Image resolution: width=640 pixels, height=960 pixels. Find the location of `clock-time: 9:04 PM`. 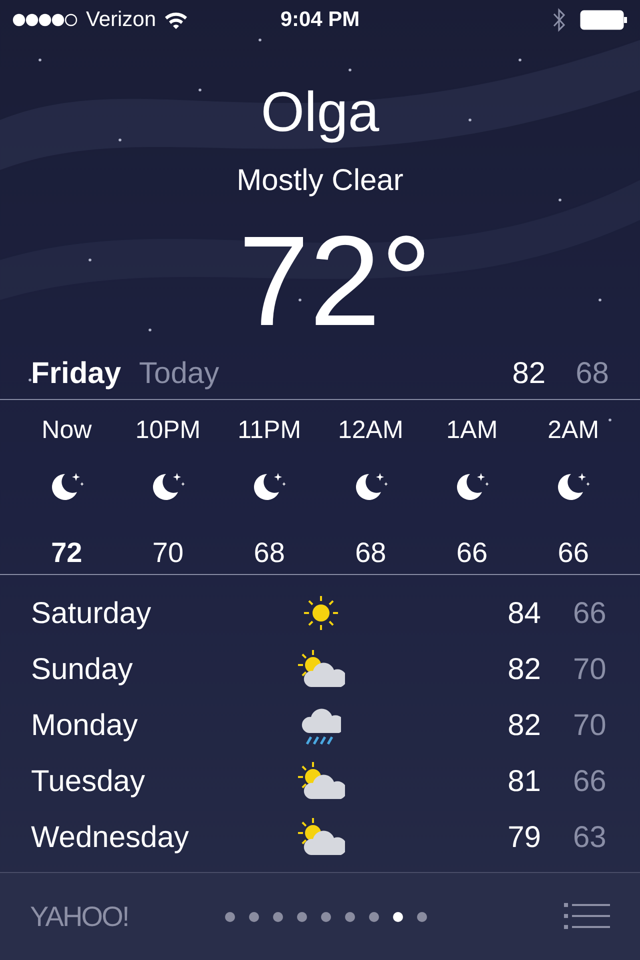

clock-time: 9:04 PM is located at coordinates (320, 20).